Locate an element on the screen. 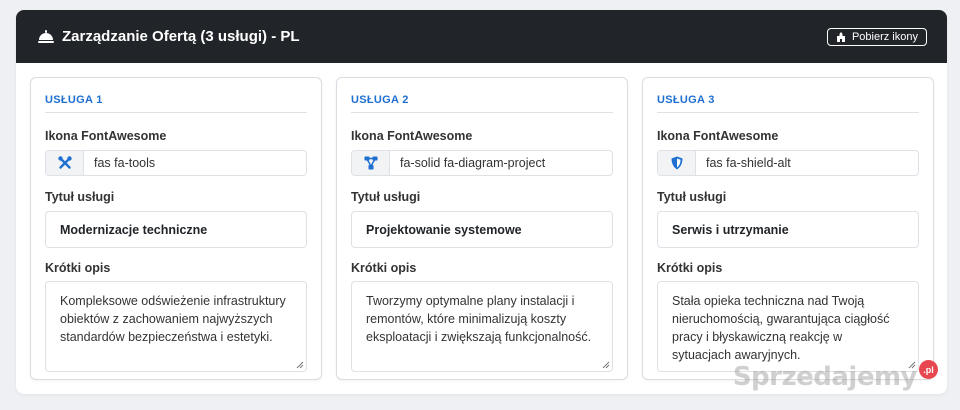 The image size is (960, 410). service-label: USŁUGA 2 is located at coordinates (380, 100).